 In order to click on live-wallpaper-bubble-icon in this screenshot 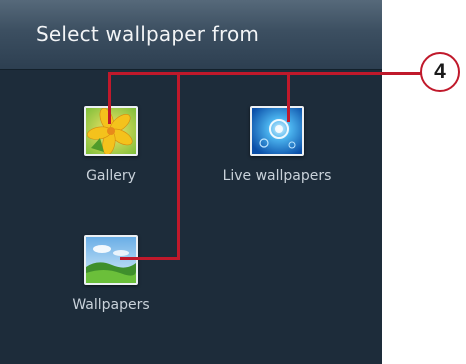, I will do `click(277, 131)`.